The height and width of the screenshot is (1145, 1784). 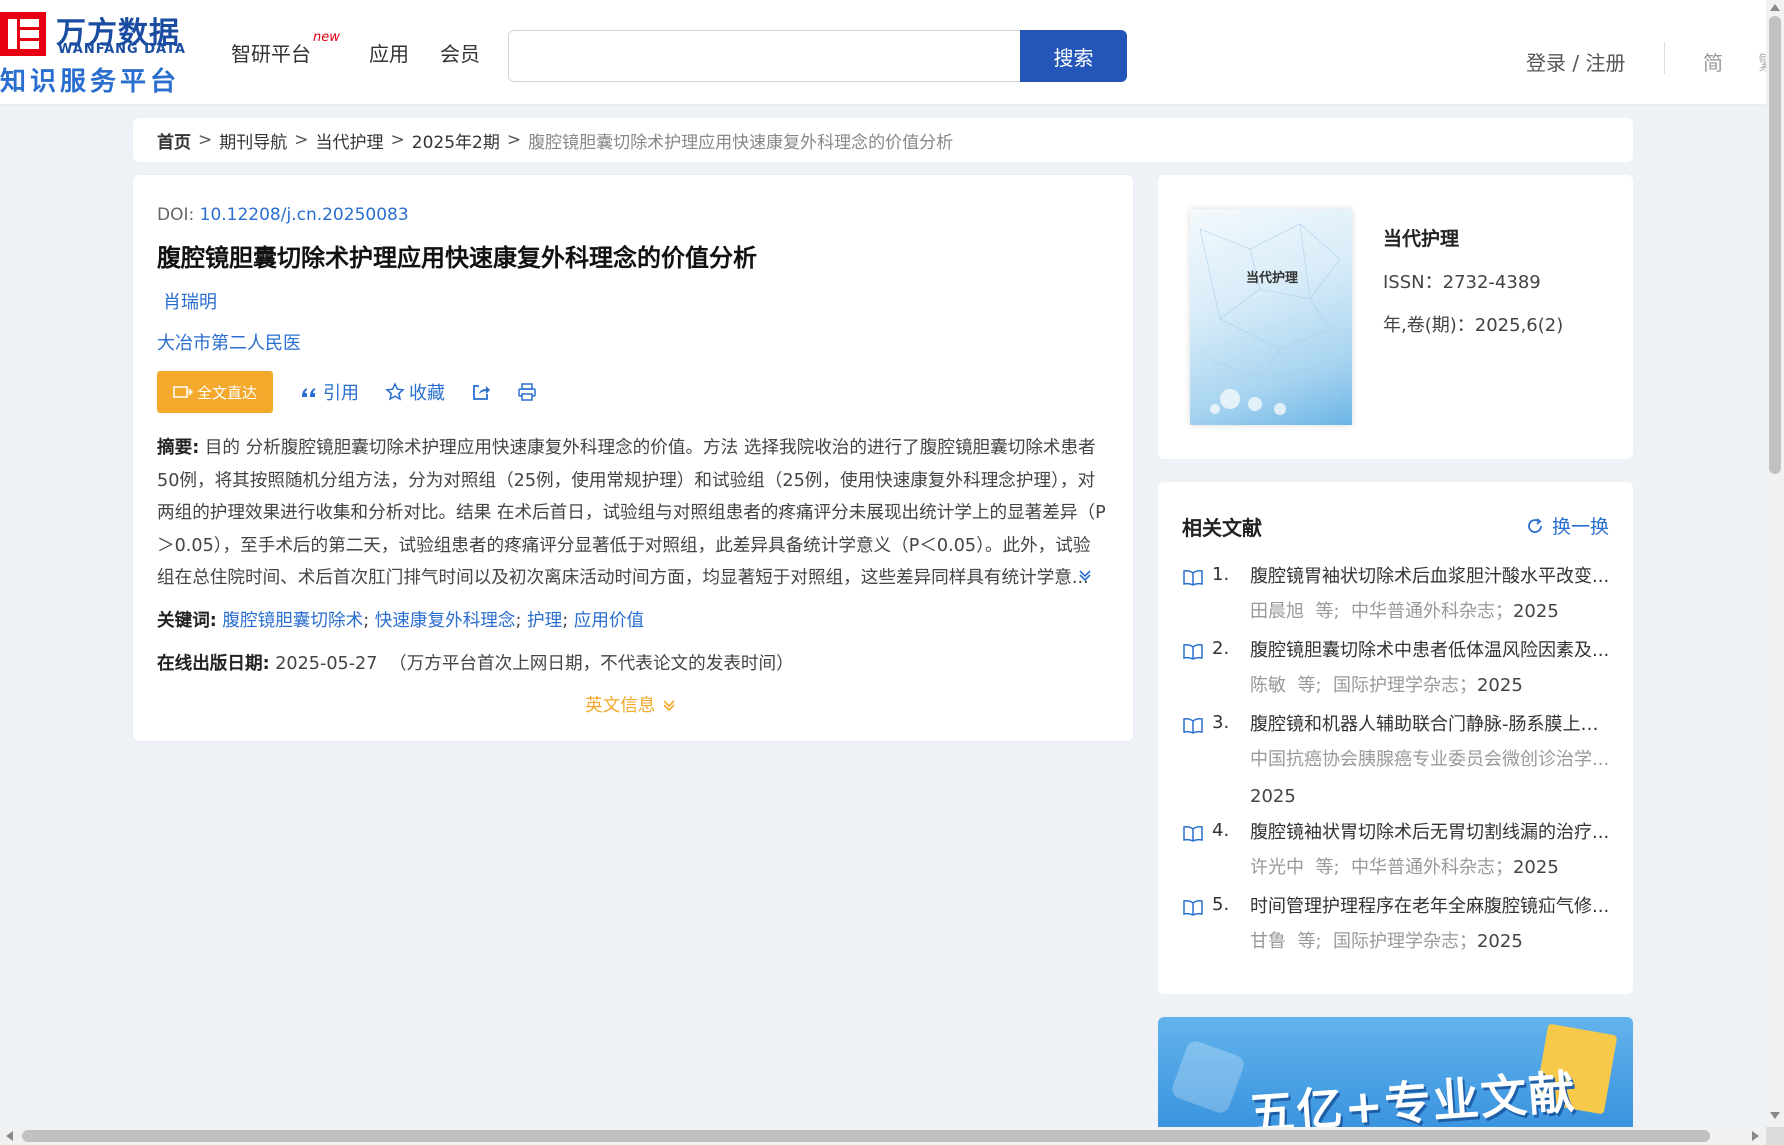 What do you see at coordinates (1755, 1136) in the screenshot?
I see `scroll-right-icon` at bounding box center [1755, 1136].